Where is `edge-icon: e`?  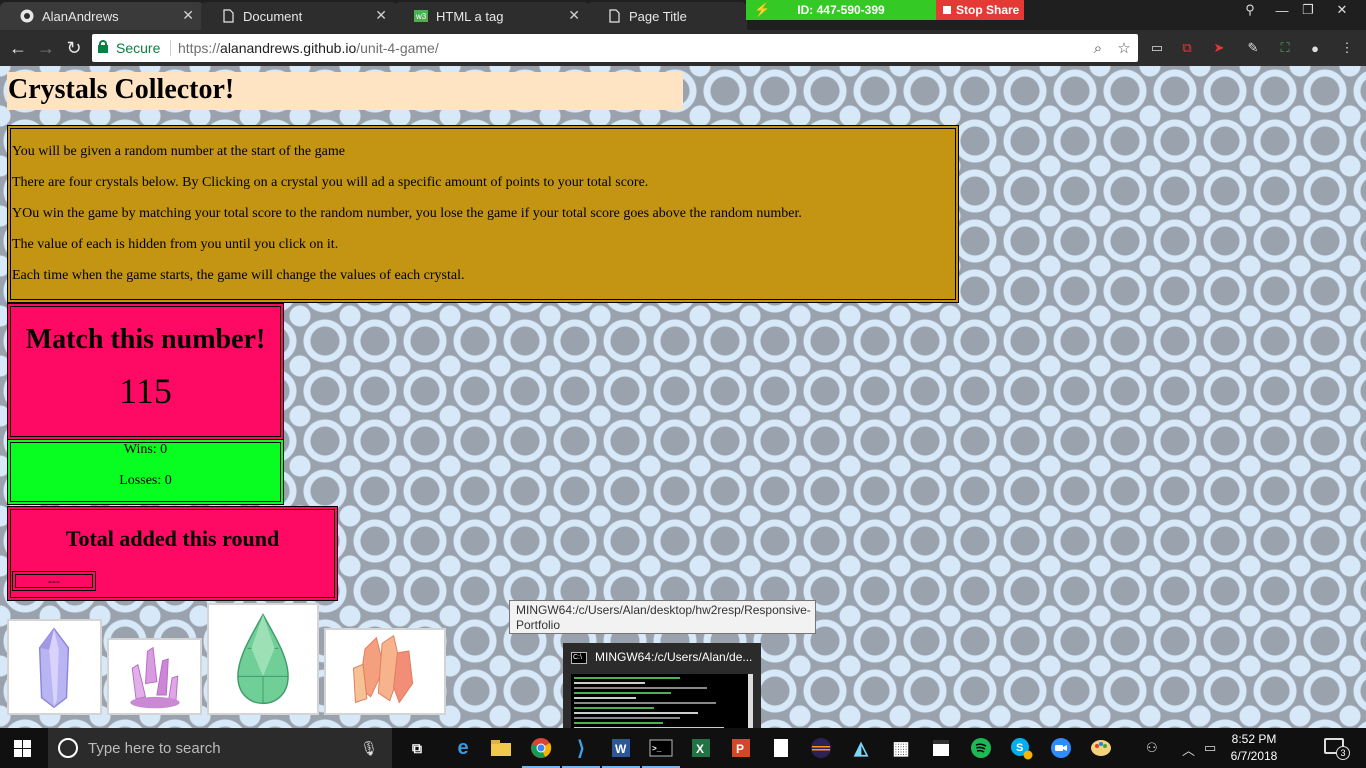 edge-icon: e is located at coordinates (463, 748).